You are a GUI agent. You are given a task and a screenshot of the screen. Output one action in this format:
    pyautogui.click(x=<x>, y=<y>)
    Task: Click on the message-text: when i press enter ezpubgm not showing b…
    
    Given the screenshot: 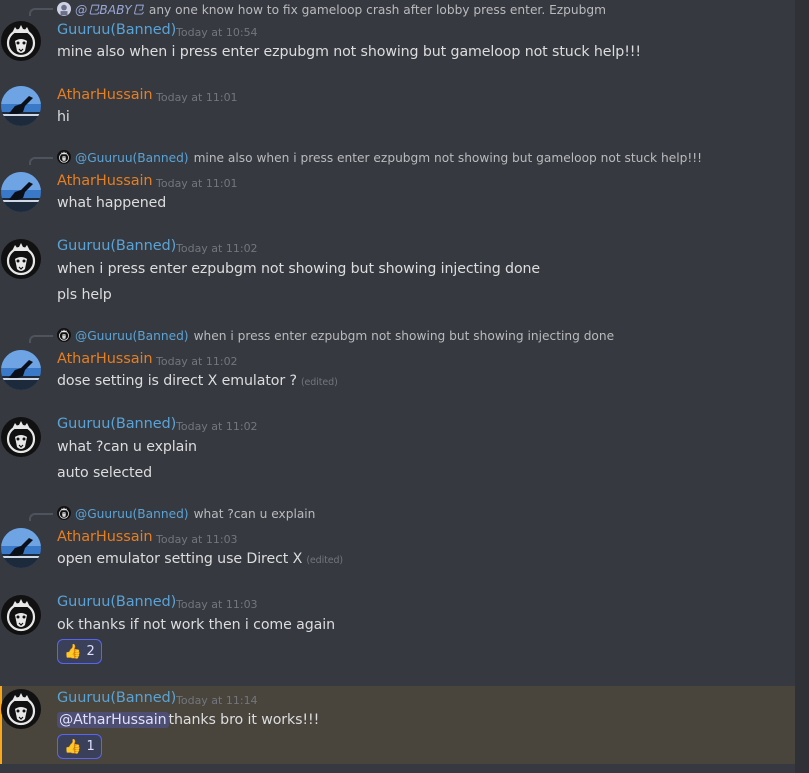 What is the action you would take?
    pyautogui.click(x=299, y=269)
    